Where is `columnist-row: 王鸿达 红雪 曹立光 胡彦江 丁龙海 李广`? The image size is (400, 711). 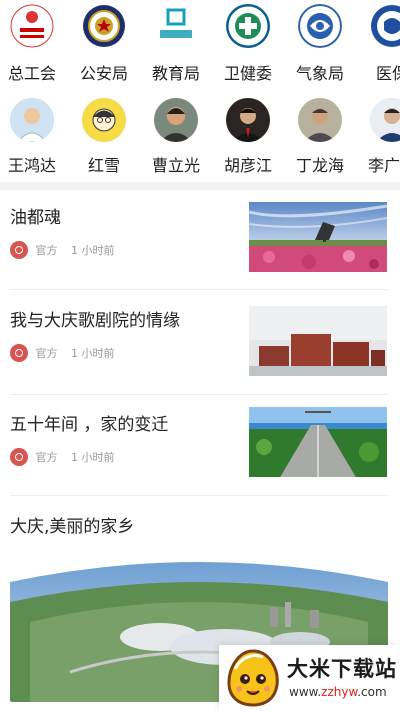 columnist-row: 王鸿达 红雪 曹立光 胡彦江 丁龙海 李广 is located at coordinates (200, 134).